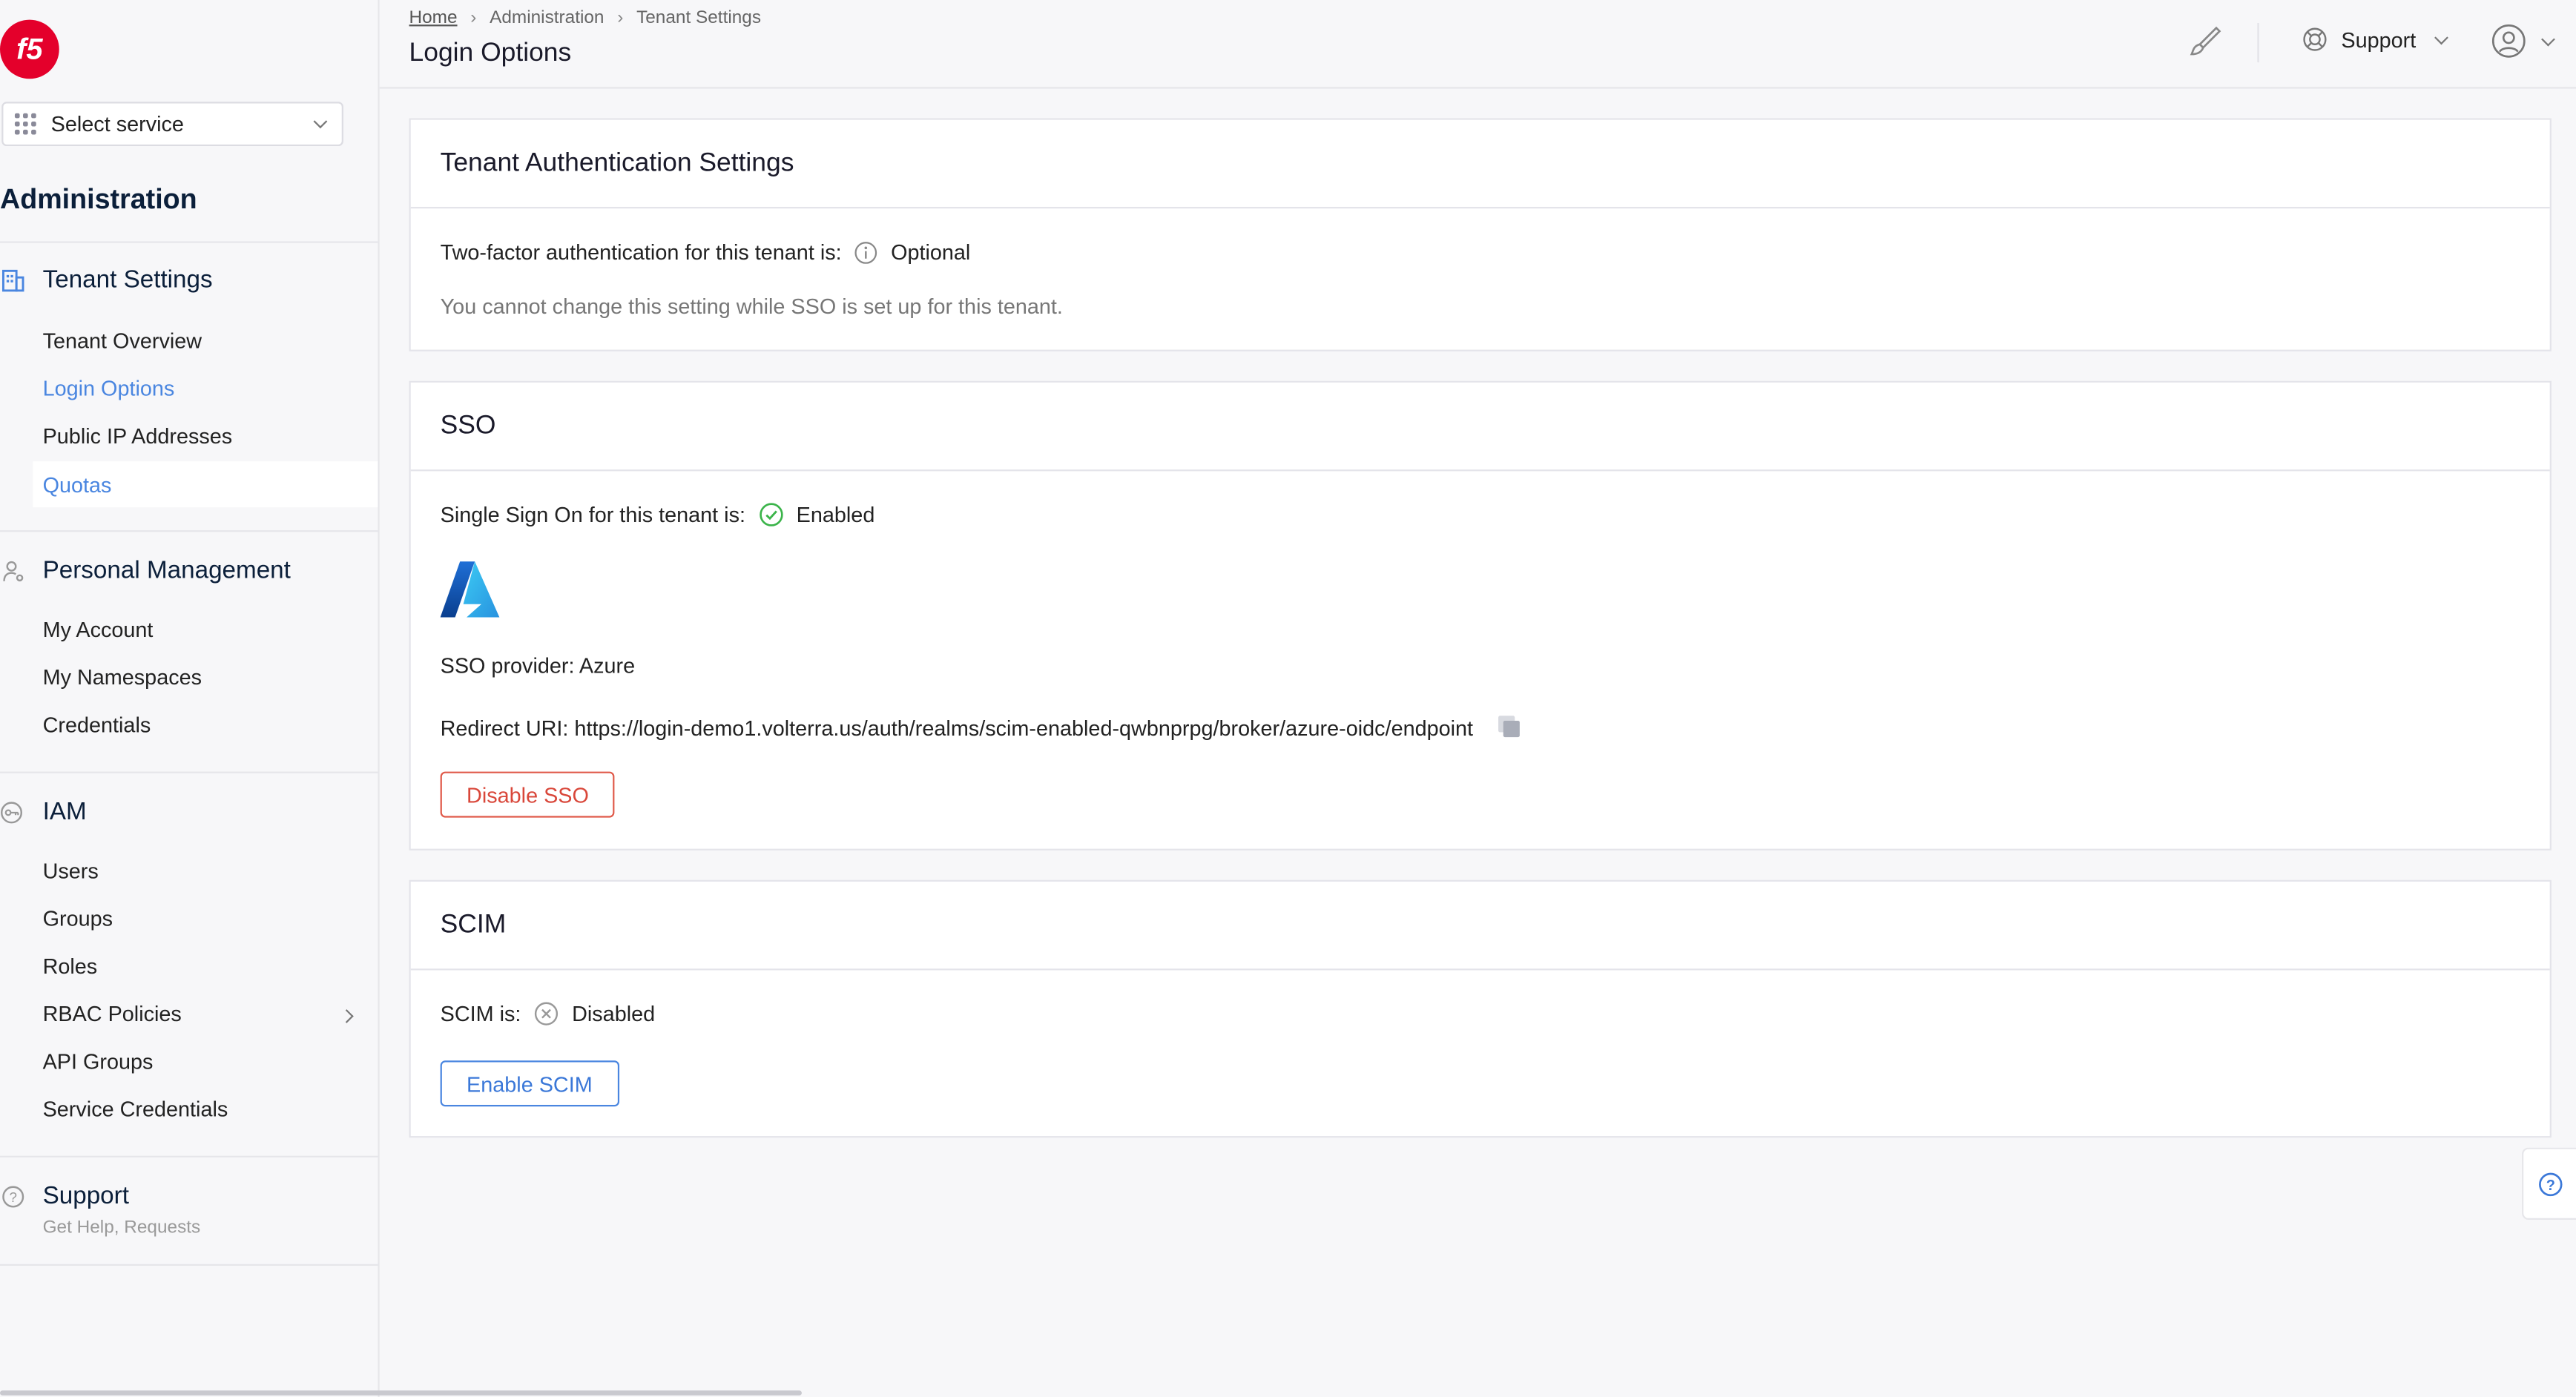  I want to click on select-service-dropdown: Select service, so click(172, 124).